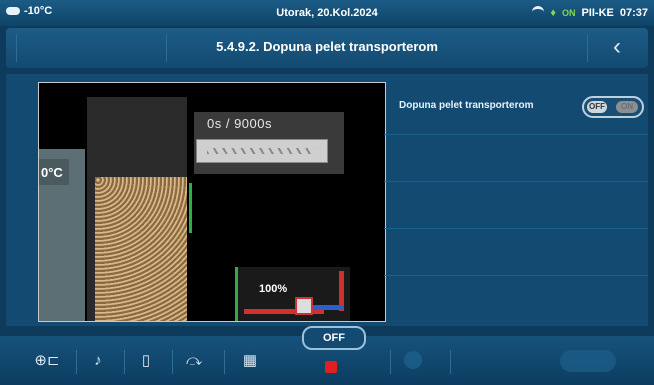 This screenshot has height=385, width=654. Describe the element at coordinates (304, 306) in the screenshot. I see `valve-icon` at that location.